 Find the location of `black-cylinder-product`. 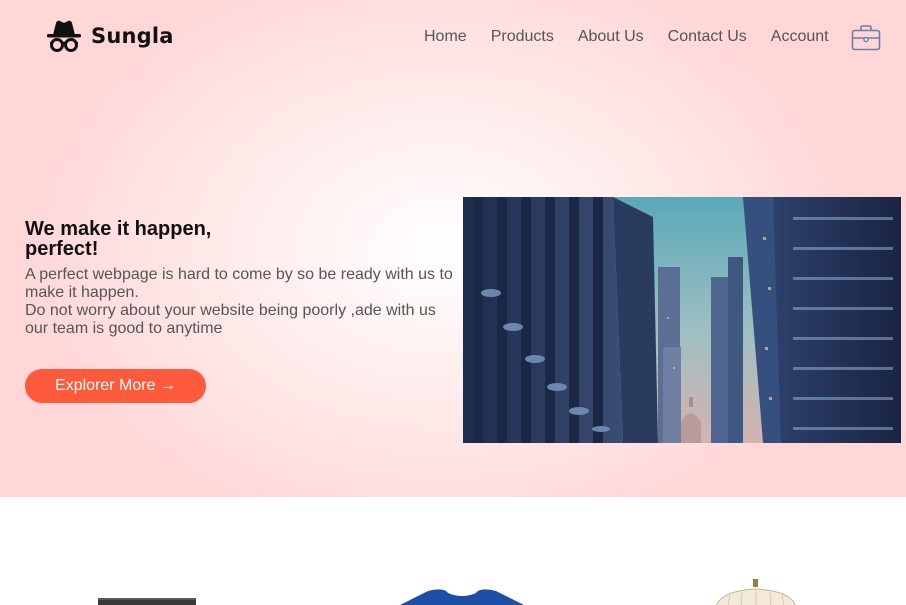

black-cylinder-product is located at coordinates (147, 601).